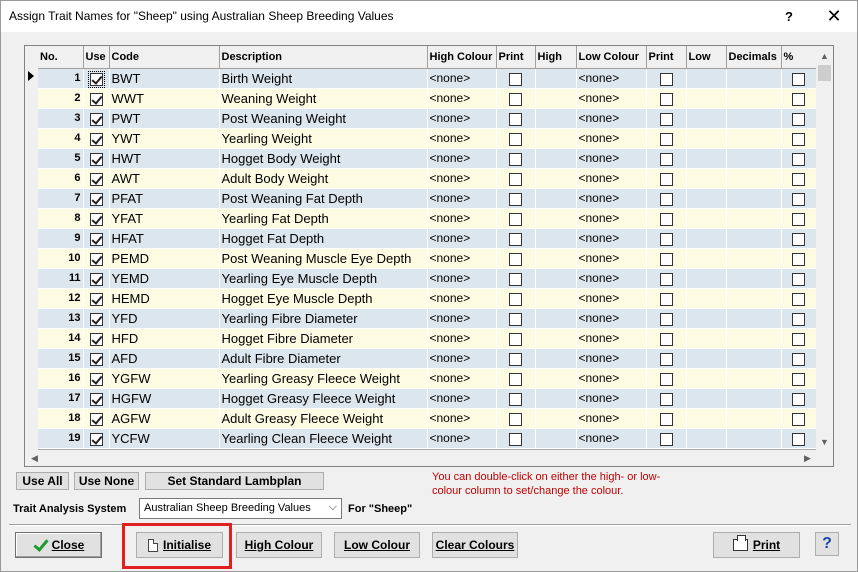 This screenshot has width=858, height=572. Describe the element at coordinates (42, 481) in the screenshot. I see `use-all-button: Use All` at that location.